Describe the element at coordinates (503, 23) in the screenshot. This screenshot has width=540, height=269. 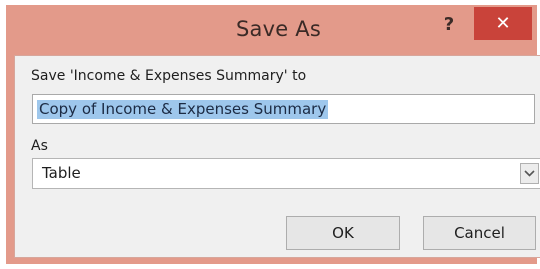
I see `close-button: ✕` at that location.